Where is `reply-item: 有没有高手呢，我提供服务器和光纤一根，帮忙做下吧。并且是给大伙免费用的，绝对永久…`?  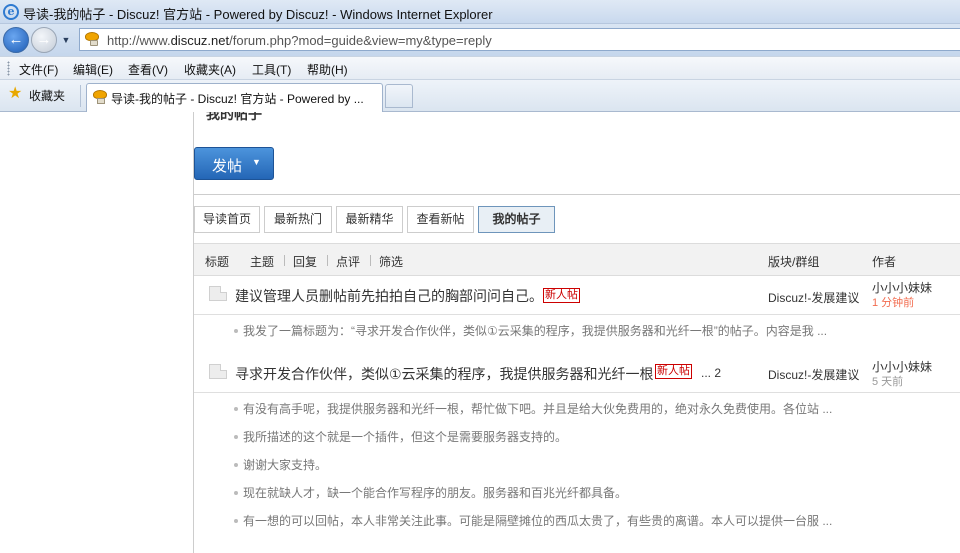 reply-item: 有没有高手呢，我提供服务器和光纤一根，帮忙做下吧。并且是给大伙免费用的，绝对永久… is located at coordinates (533, 408).